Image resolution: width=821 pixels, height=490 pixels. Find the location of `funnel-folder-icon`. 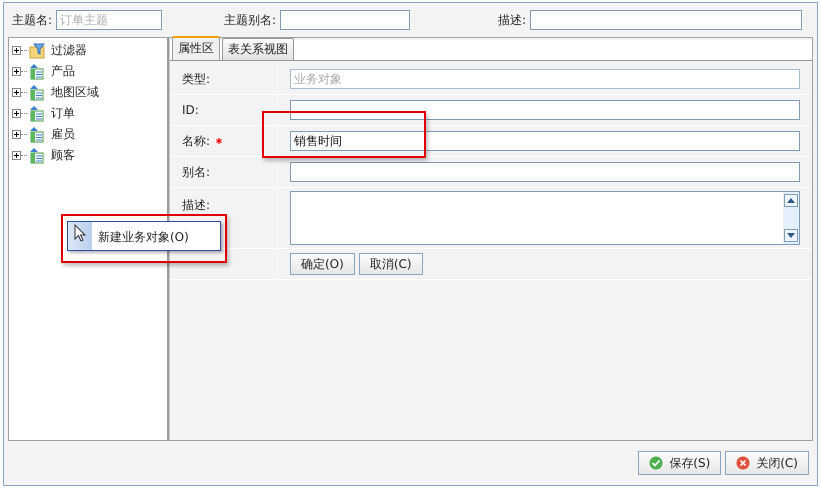

funnel-folder-icon is located at coordinates (37, 50).